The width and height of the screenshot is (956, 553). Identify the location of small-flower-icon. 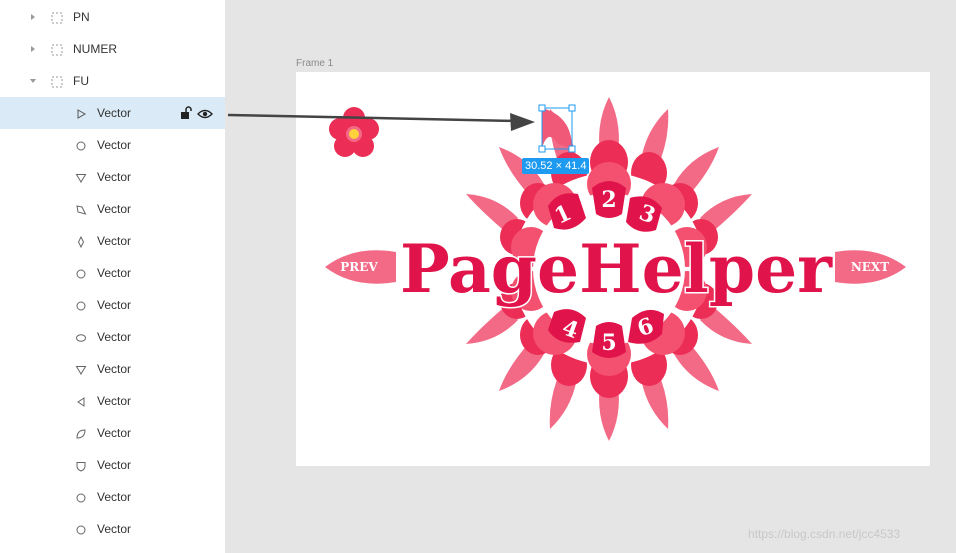
(354, 132).